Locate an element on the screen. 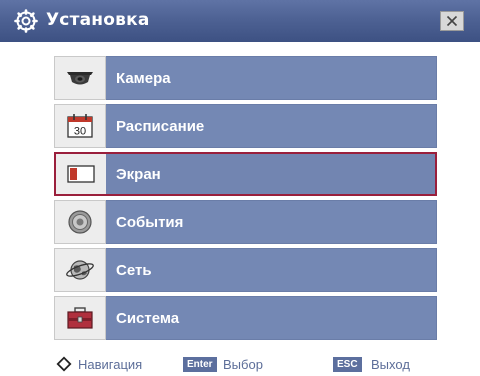 The image size is (480, 376). exit-hint-label: Выход is located at coordinates (390, 364).